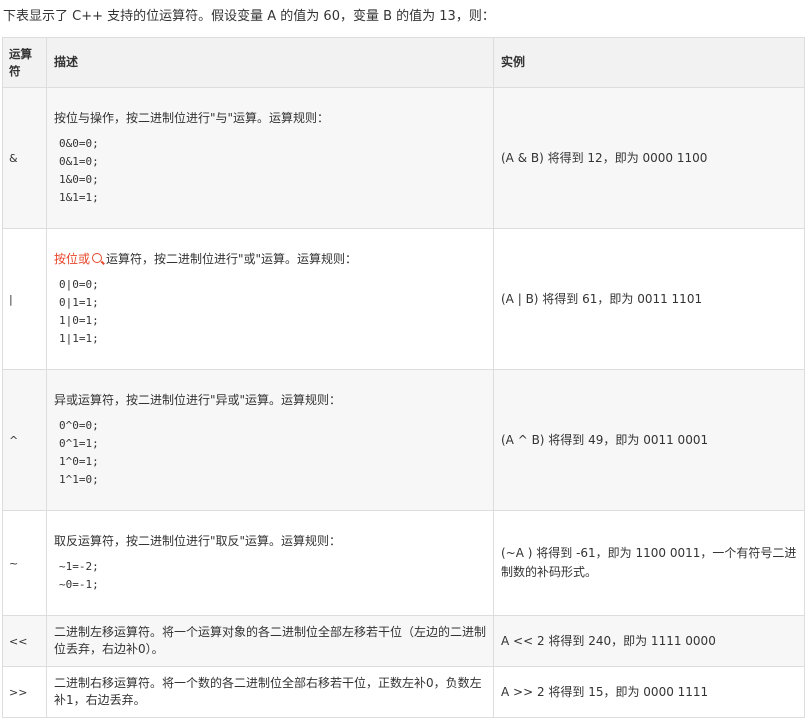  I want to click on rule-line: 1|0=1;, so click(79, 320).